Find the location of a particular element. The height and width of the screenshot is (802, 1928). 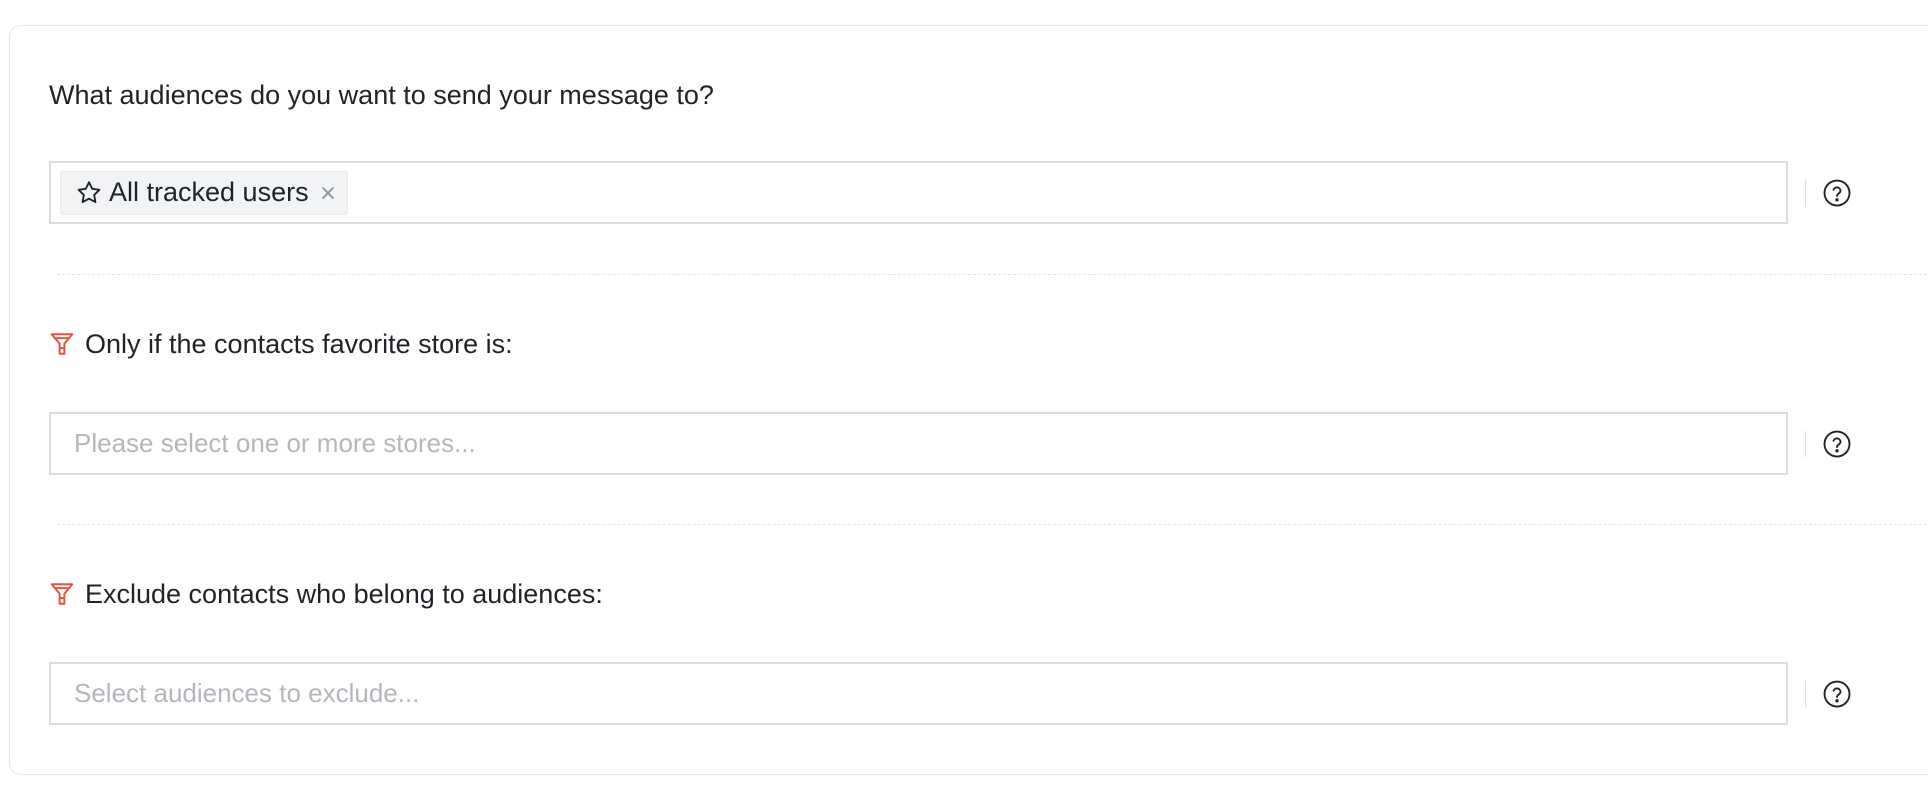

audiences-select: All tracked users is located at coordinates (918, 192).